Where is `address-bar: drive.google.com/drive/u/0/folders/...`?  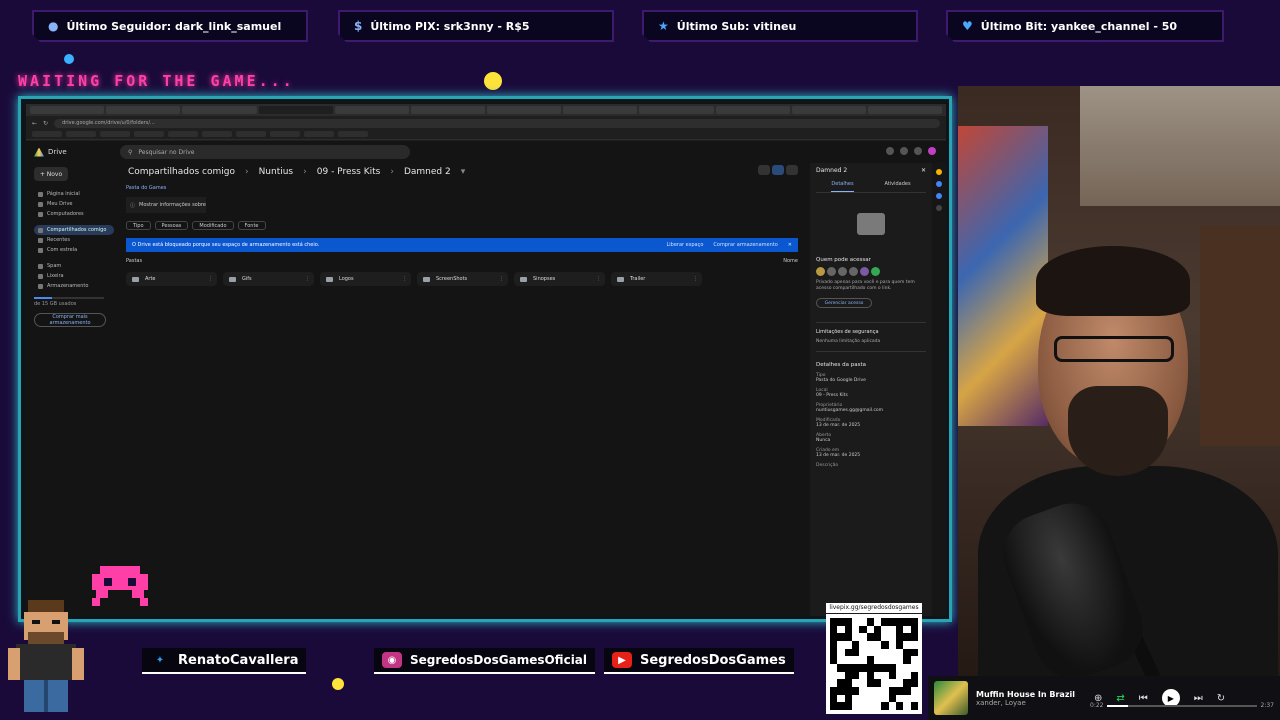
address-bar: drive.google.com/drive/u/0/folders/... is located at coordinates (497, 123).